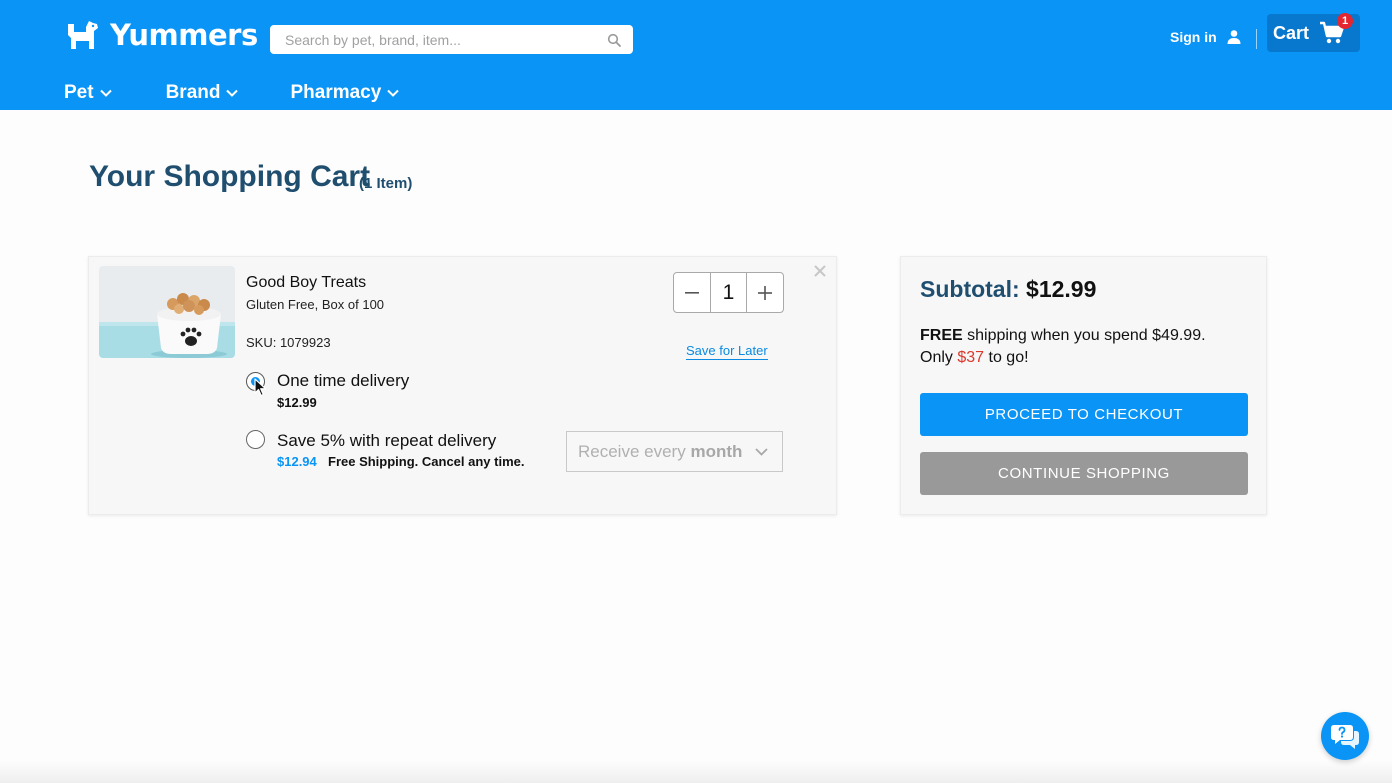  Describe the element at coordinates (255, 381) in the screenshot. I see `one-time-delivery-radio` at that location.